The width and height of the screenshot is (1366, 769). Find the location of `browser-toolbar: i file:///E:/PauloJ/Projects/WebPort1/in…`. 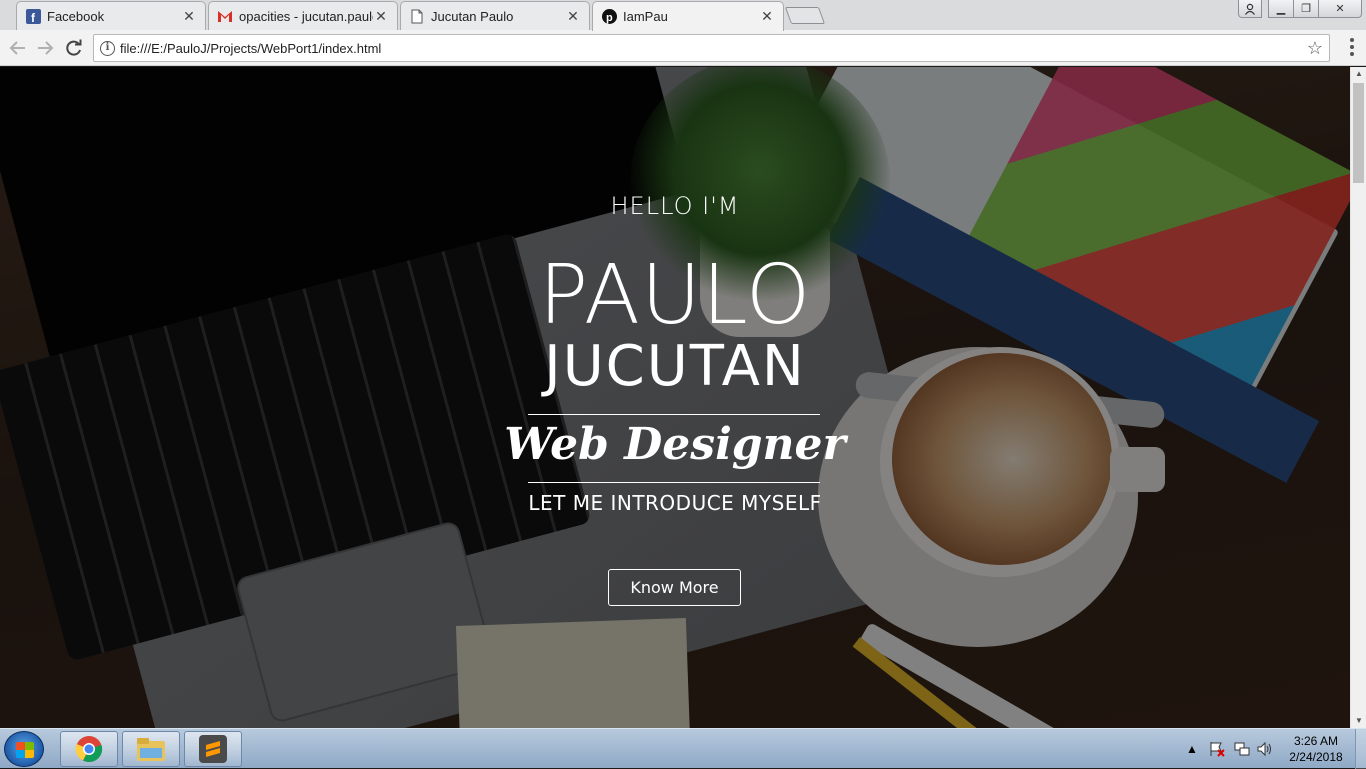

browser-toolbar: i file:///E:/PauloJ/Projects/WebPort1/in… is located at coordinates (683, 48).